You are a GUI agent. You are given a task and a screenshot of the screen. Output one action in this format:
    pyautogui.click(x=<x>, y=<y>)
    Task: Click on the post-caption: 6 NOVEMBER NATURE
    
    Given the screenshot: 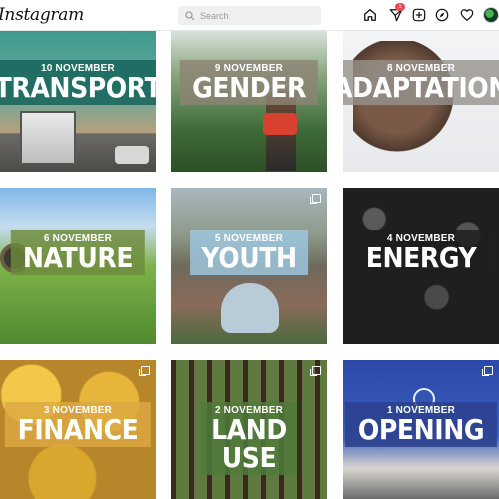 What is the action you would take?
    pyautogui.click(x=78, y=252)
    